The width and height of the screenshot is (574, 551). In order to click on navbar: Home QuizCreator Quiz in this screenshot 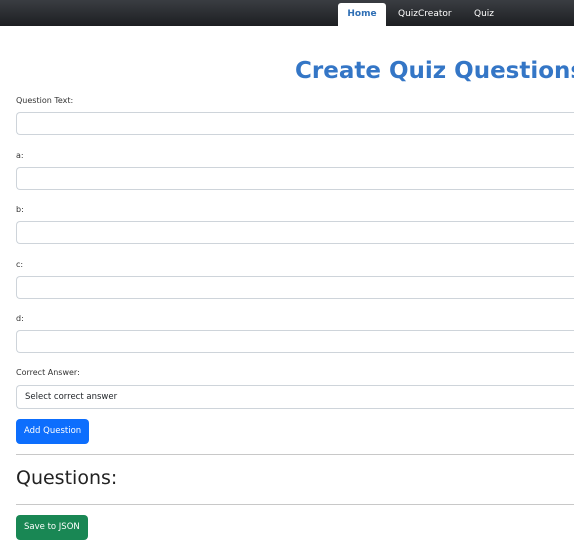, I will do `click(287, 13)`.